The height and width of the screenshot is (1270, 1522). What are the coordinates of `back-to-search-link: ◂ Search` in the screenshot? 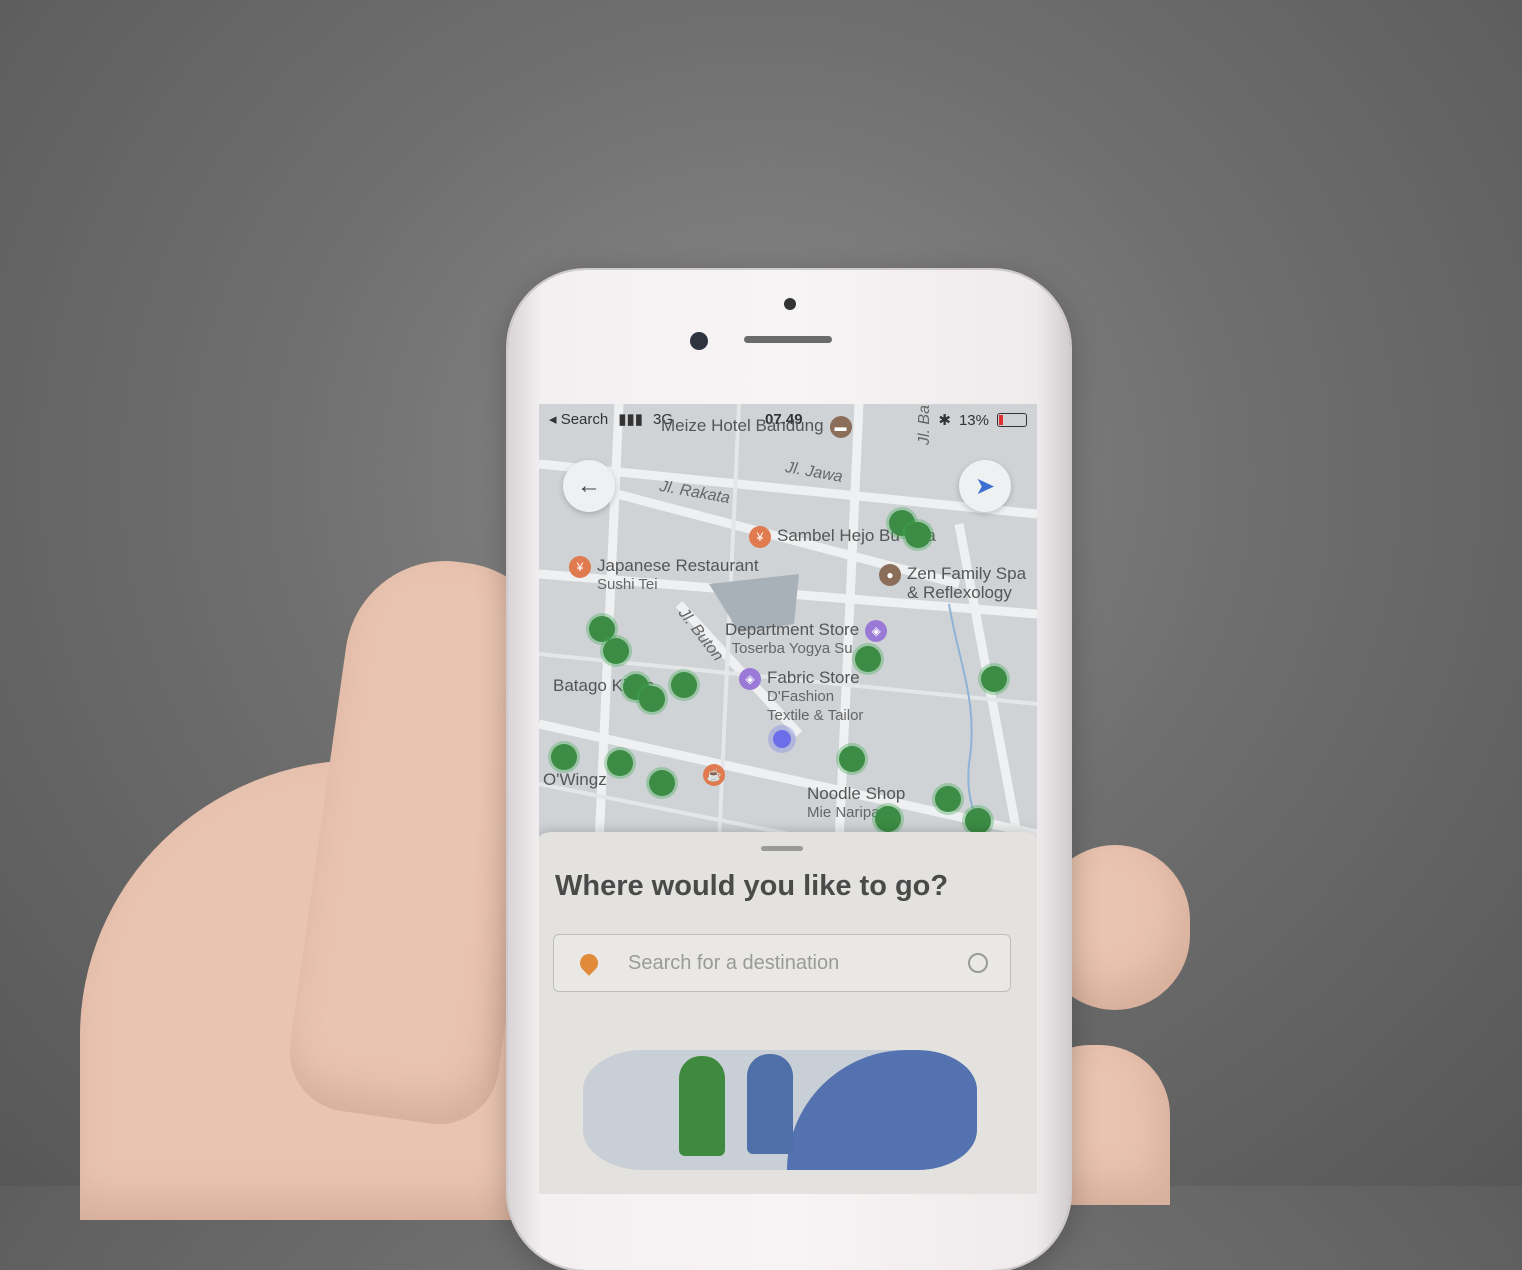 It's located at (578, 419).